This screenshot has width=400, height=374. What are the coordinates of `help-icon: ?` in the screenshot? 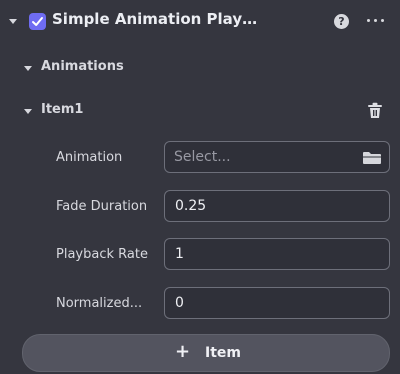 It's located at (341, 21).